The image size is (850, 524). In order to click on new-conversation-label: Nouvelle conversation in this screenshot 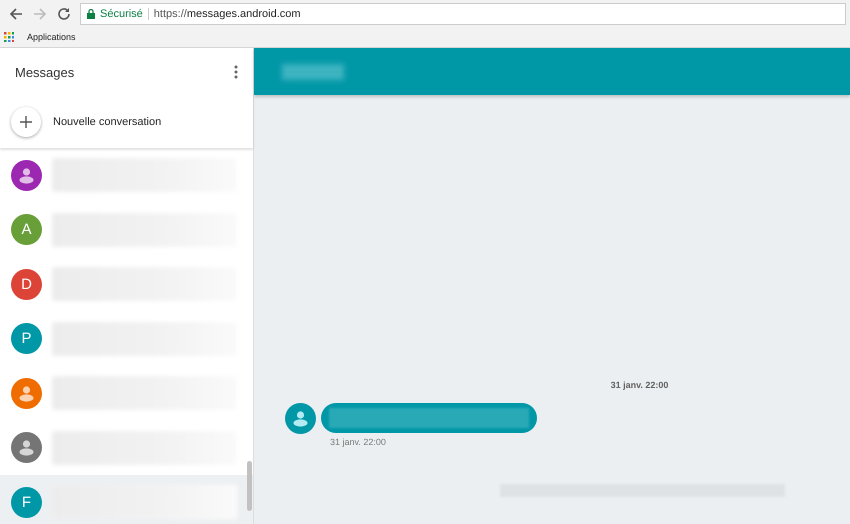, I will do `click(107, 122)`.